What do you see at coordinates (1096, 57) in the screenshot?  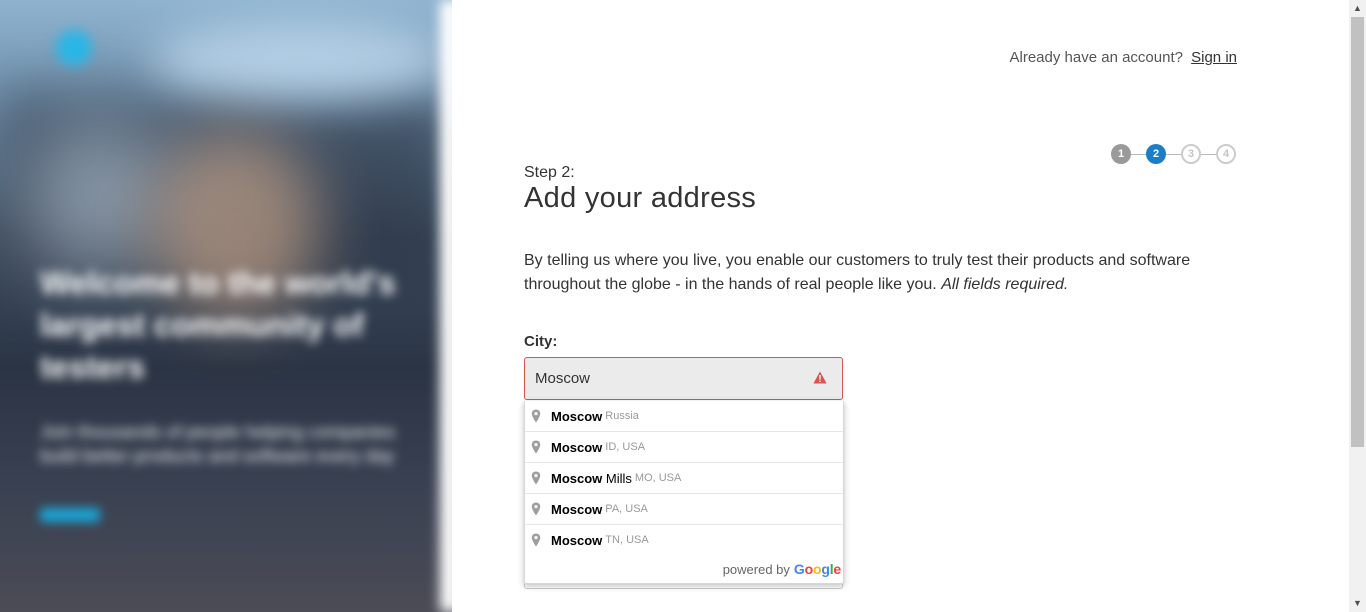 I see `account-prompt-text: Already have an account?` at bounding box center [1096, 57].